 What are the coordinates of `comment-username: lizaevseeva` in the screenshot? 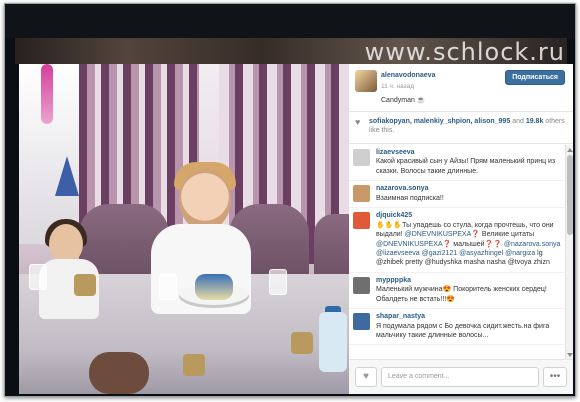 It's located at (468, 152).